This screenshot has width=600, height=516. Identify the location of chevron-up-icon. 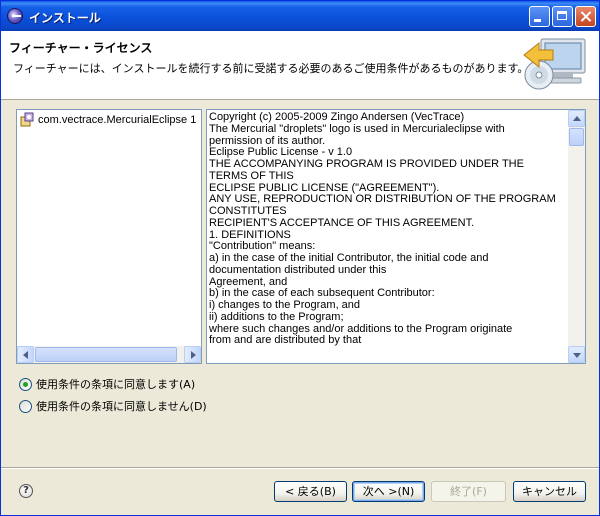
(577, 118).